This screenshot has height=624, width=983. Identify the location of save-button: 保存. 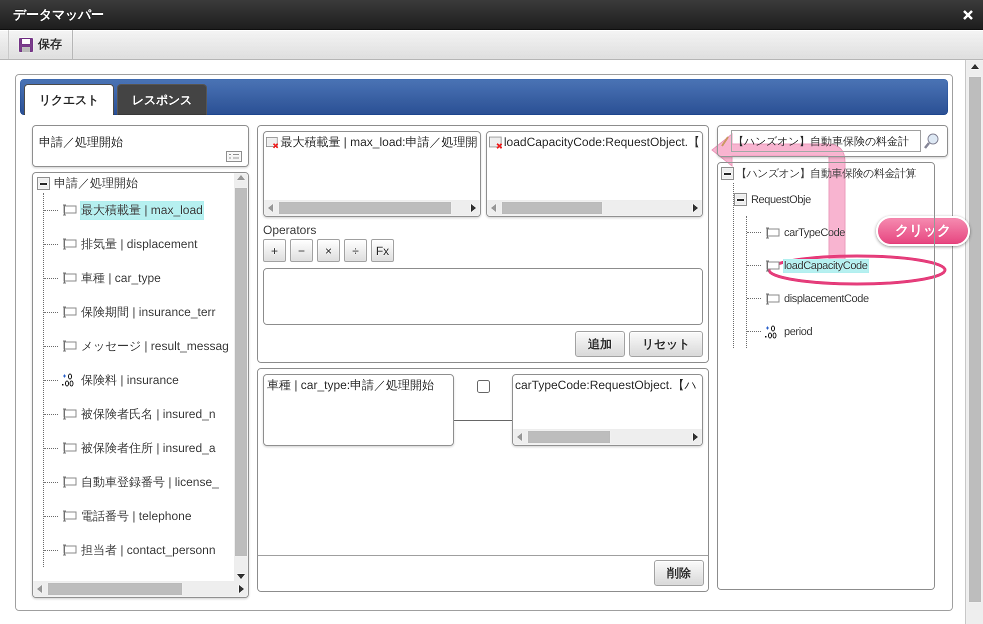
(40, 44).